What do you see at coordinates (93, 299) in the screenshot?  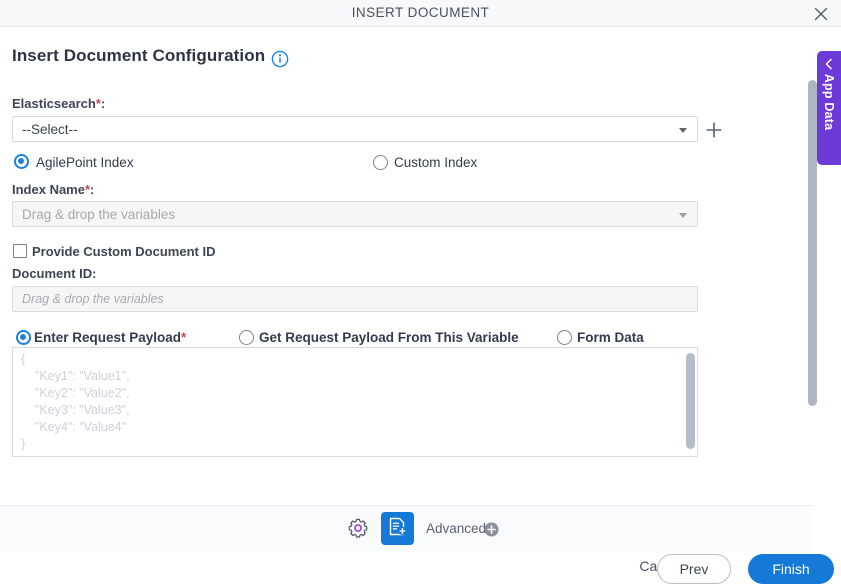 I see `document-id-placeholder: Drag & drop the variables` at bounding box center [93, 299].